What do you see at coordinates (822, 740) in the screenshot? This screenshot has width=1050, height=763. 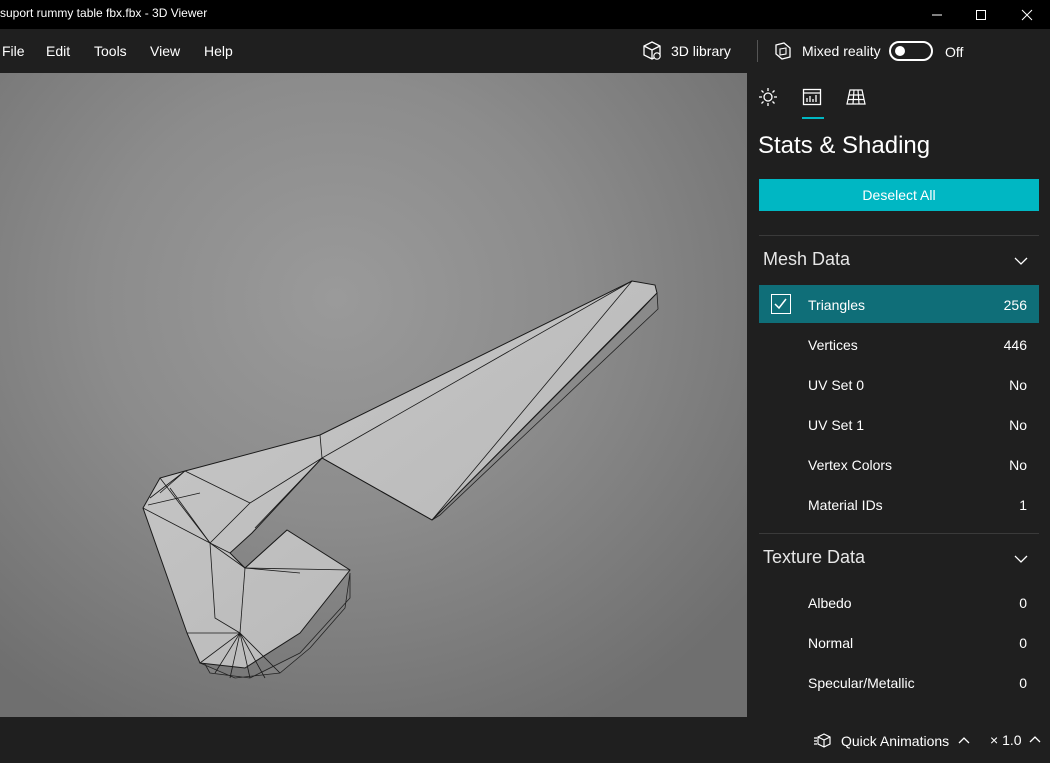 I see `animation-cube-icon` at bounding box center [822, 740].